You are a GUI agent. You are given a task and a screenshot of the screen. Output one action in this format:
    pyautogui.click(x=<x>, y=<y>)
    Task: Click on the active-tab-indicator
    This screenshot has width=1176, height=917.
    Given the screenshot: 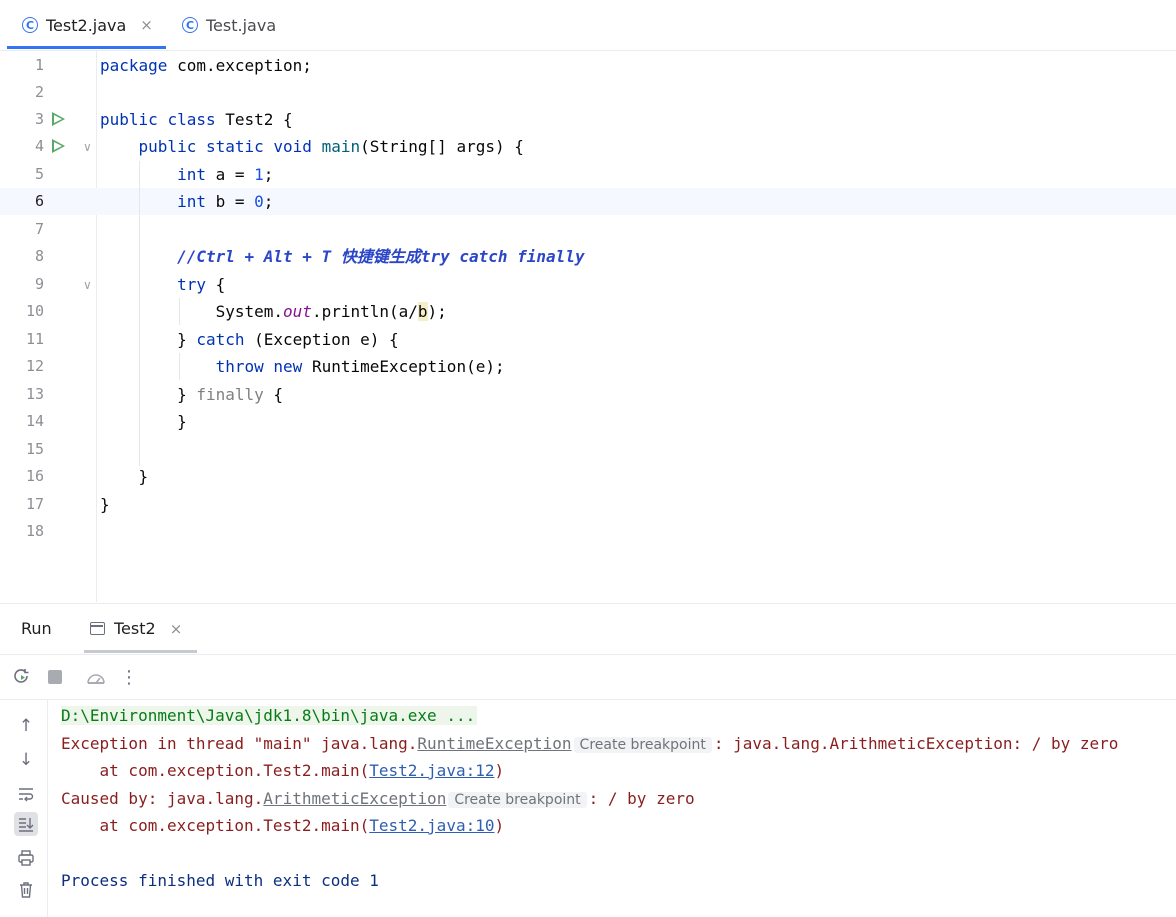 What is the action you would take?
    pyautogui.click(x=86, y=47)
    